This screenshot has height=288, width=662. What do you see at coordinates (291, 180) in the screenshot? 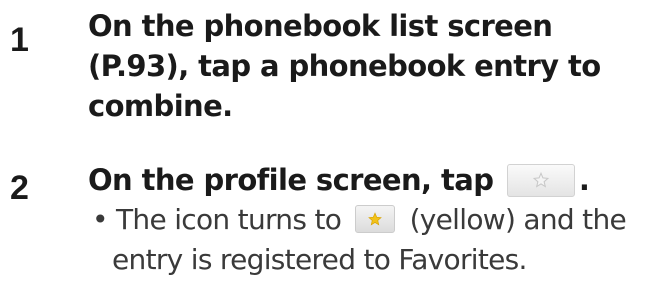
I see `step-instruction-text: On the profile screen, tap` at bounding box center [291, 180].